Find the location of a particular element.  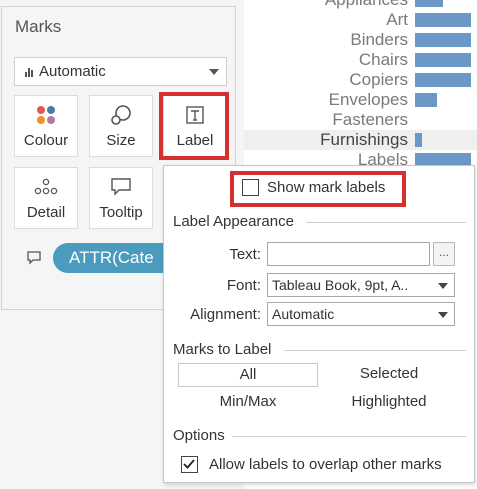

show-mark-labels-highlight is located at coordinates (318, 189).